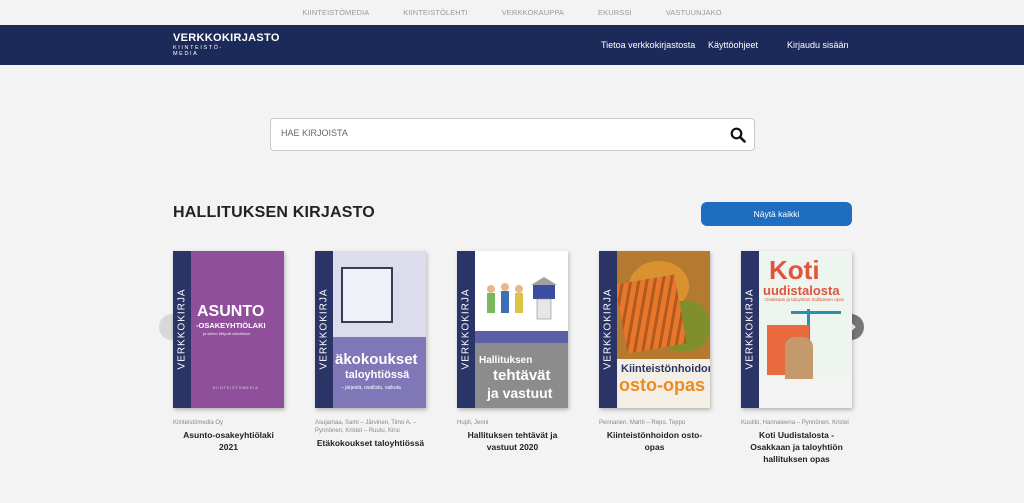  Describe the element at coordinates (376, 359) in the screenshot. I see `cover-text: äkokoukset` at that location.